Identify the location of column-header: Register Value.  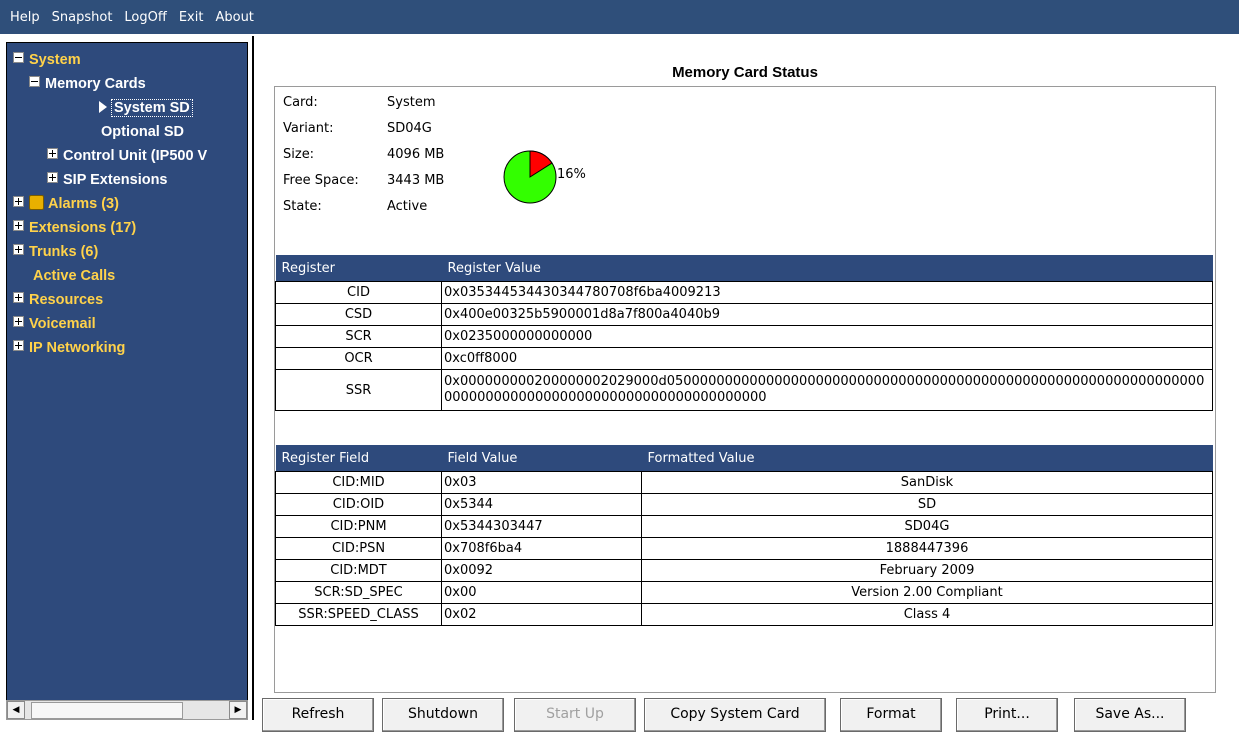
(827, 268).